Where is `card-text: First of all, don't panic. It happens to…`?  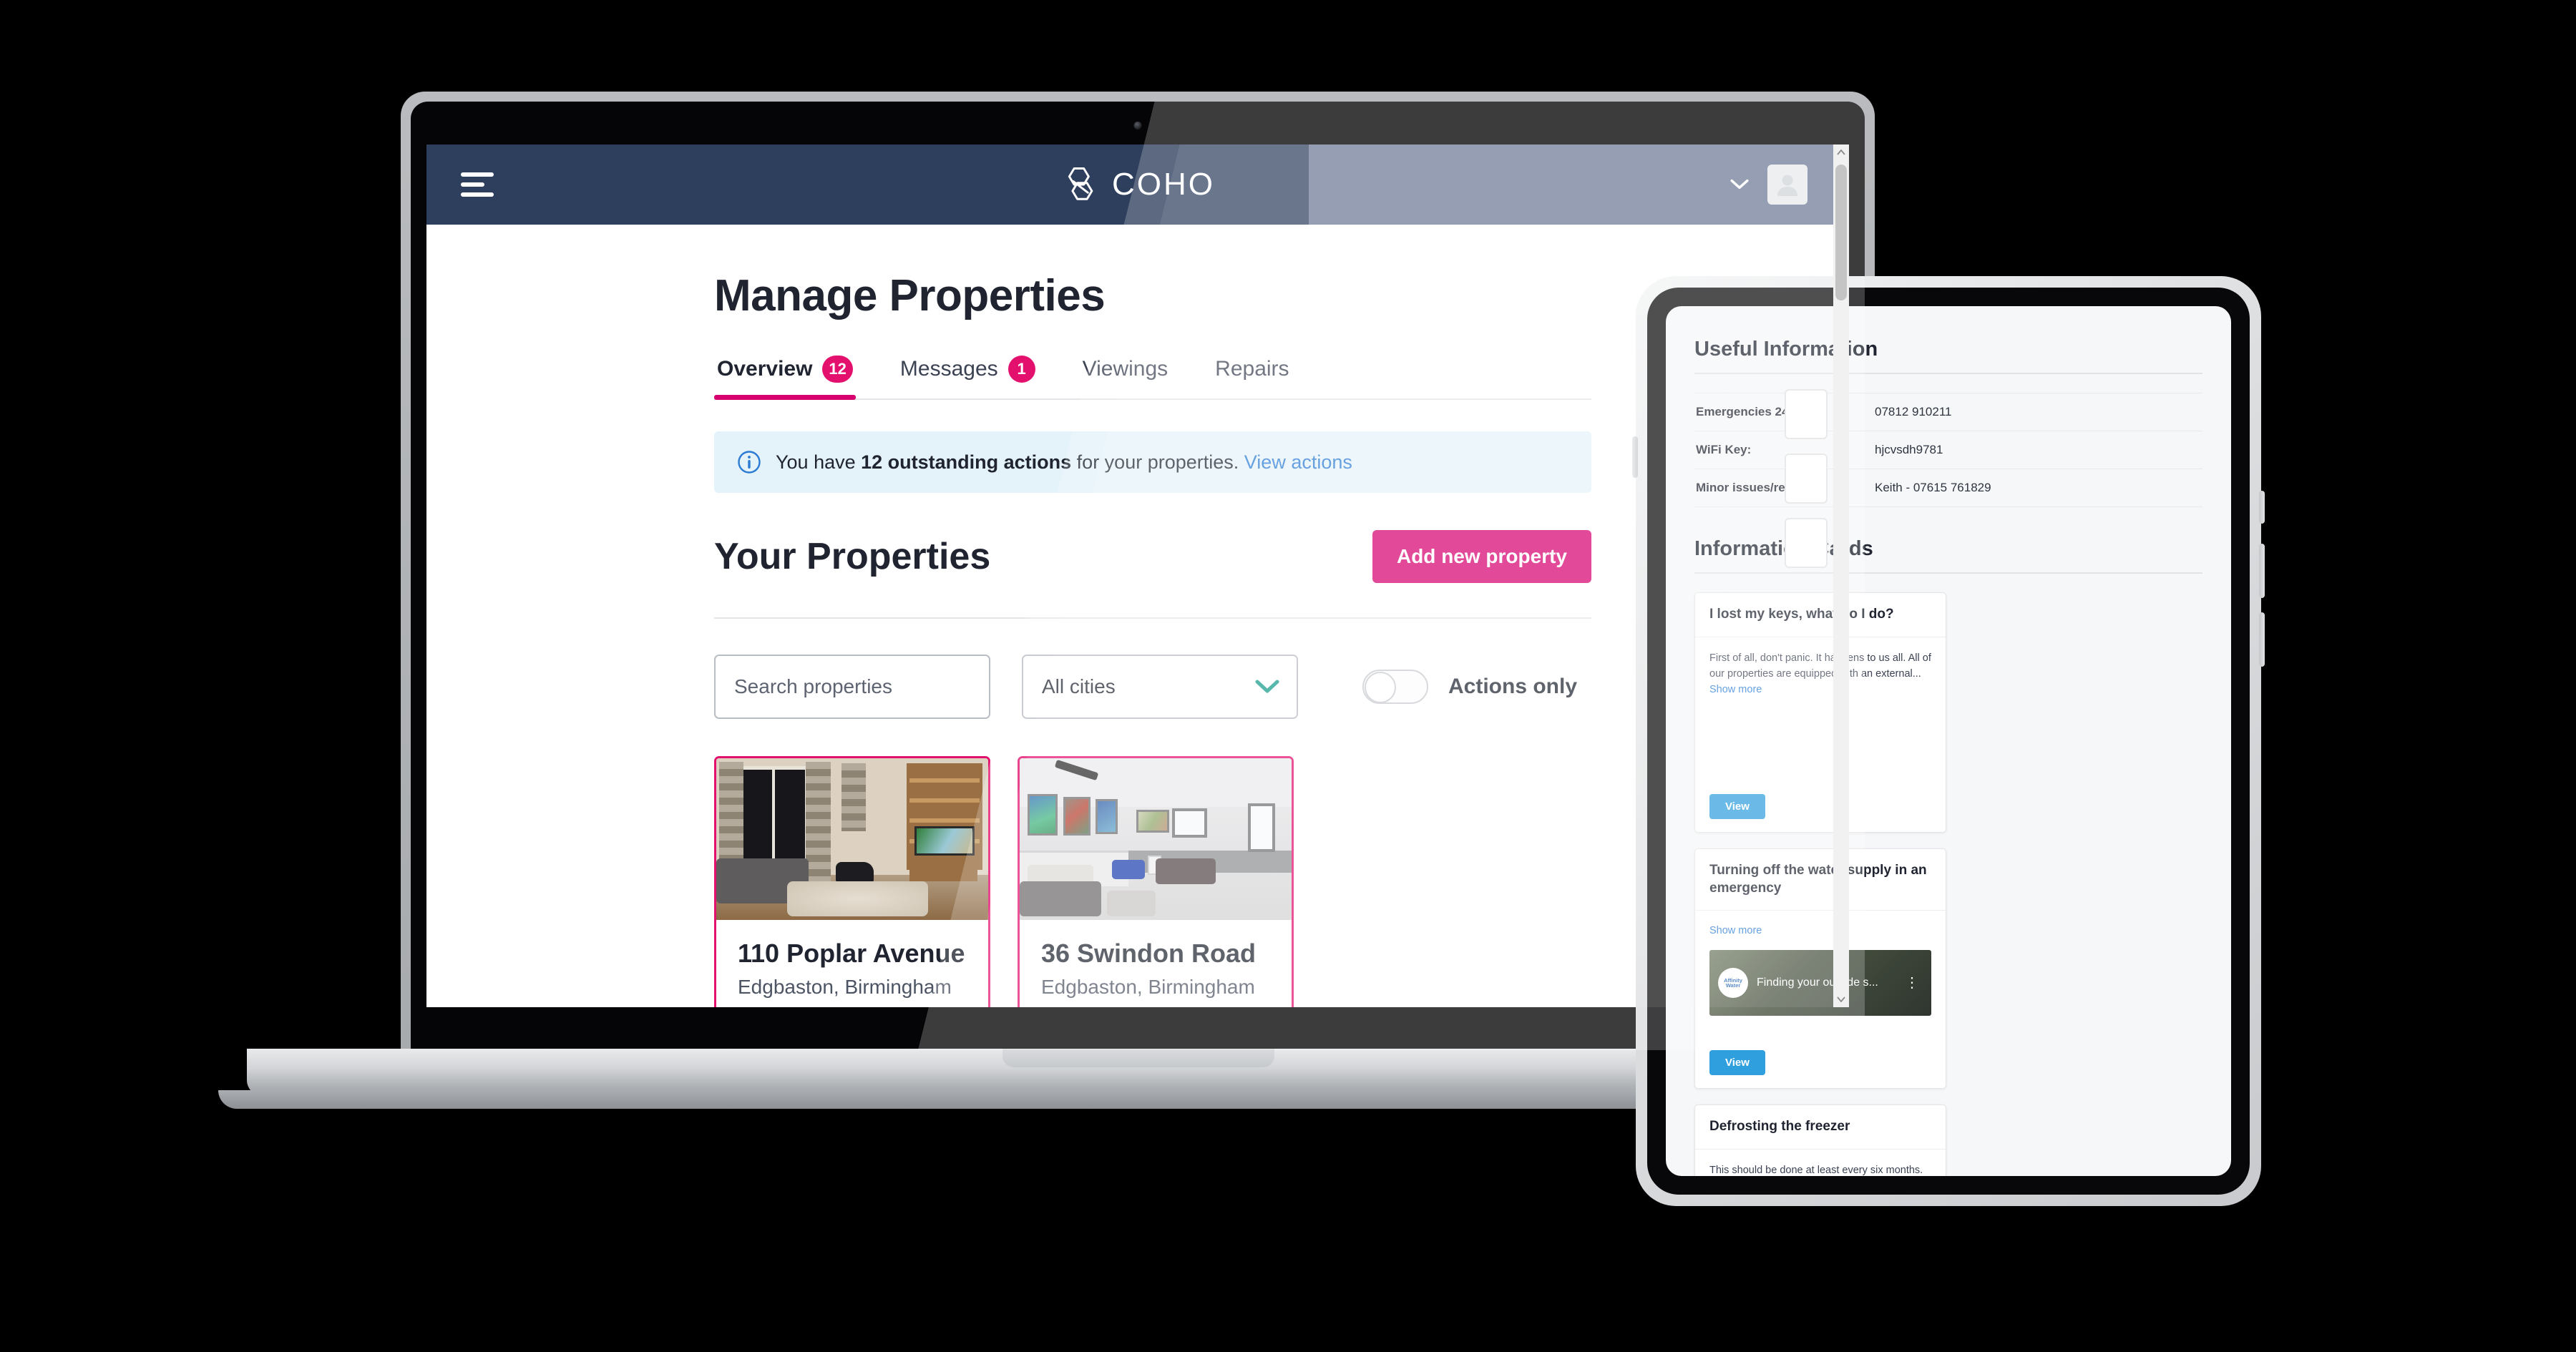 card-text: First of all, don't panic. It happens to… is located at coordinates (1820, 666).